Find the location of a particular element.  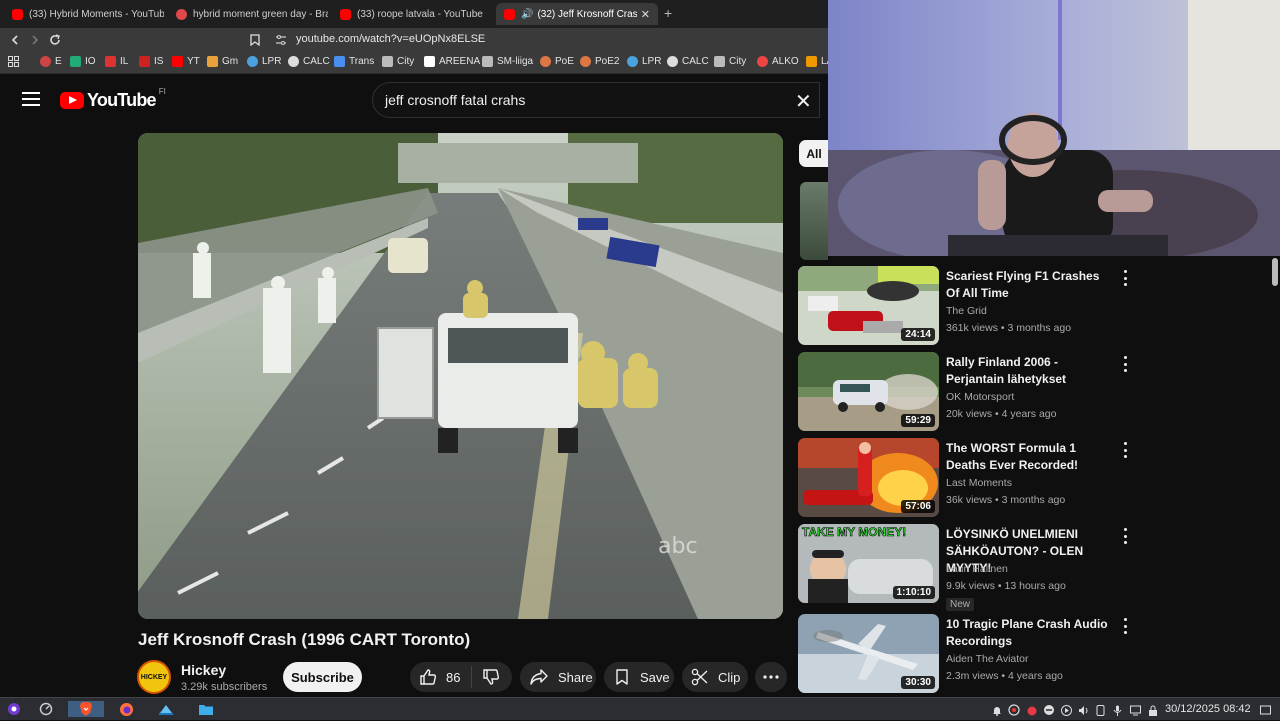

video-thumbnail: TAKE MY MONEY! 1:10:10 is located at coordinates (868, 563).